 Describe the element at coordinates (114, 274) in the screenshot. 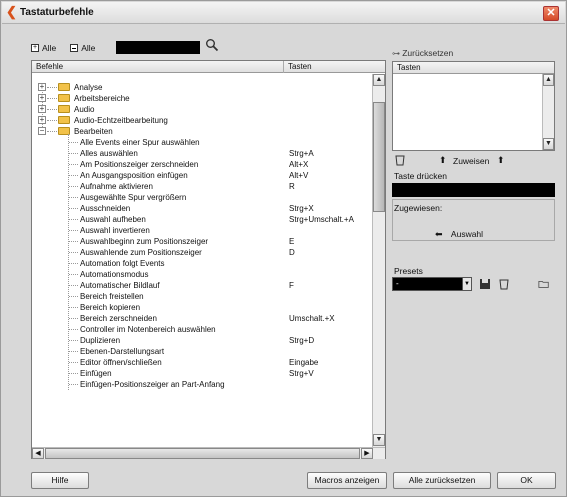

I see `command-label: Automationsmodus` at that location.